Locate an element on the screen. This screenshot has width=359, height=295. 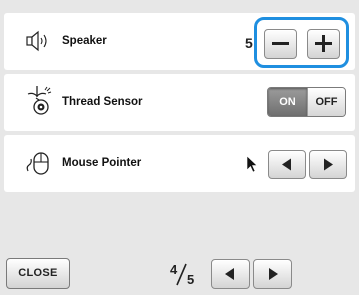
thread-sensor-off-button: OFF is located at coordinates (326, 102).